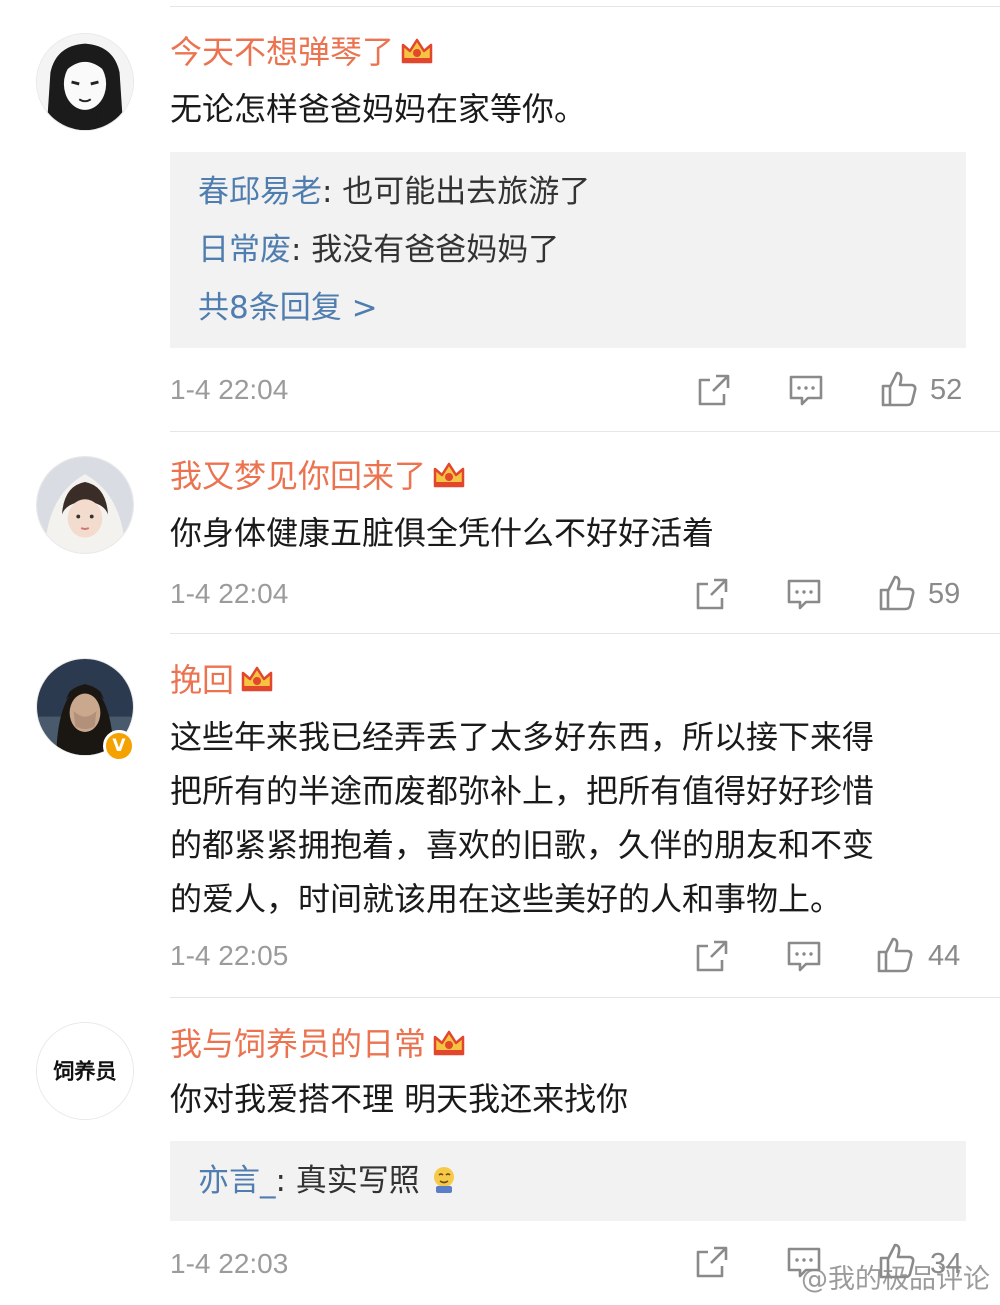  I want to click on timestamp: 1-4 22:03, so click(229, 1263).